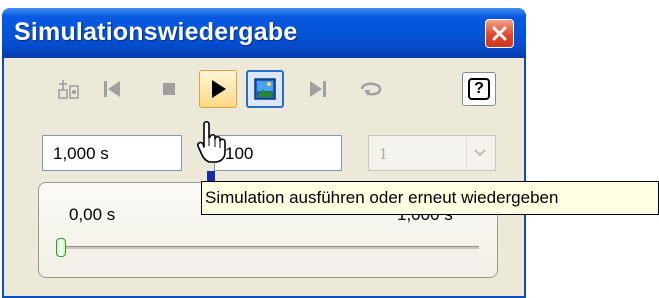 The image size is (659, 298). I want to click on tooltip-anchor-marker, so click(211, 176).